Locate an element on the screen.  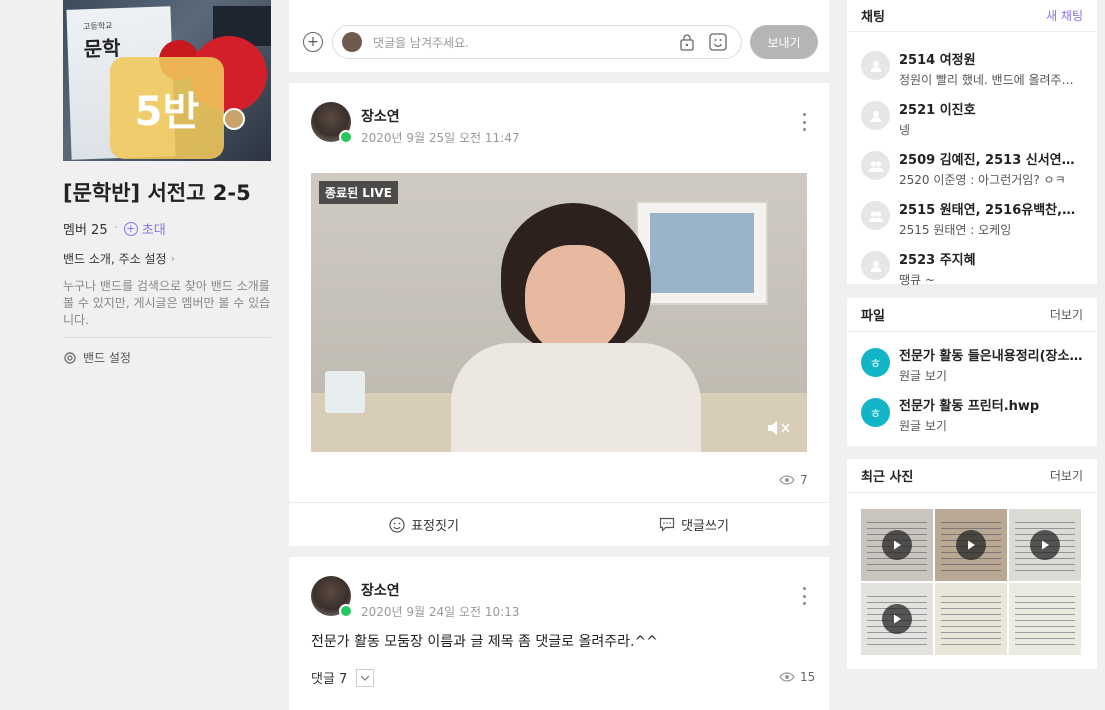
cover-book-title: 문학 is located at coordinates (102, 49).